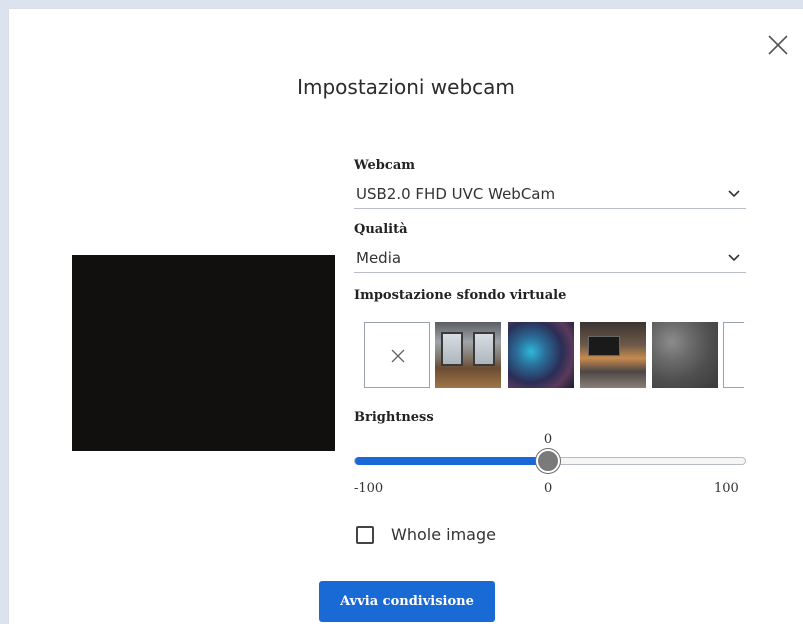 The height and width of the screenshot is (624, 803). I want to click on brightness-current-value: 0, so click(548, 439).